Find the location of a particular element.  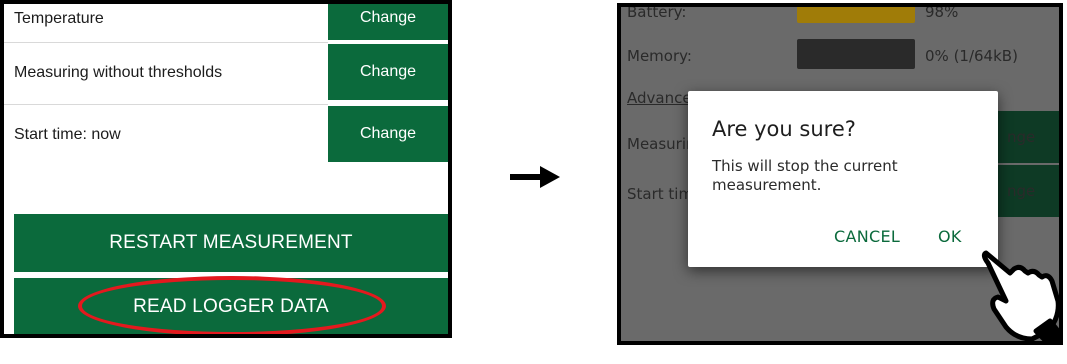

memory-value: 0% (1/64kB) is located at coordinates (971, 56).